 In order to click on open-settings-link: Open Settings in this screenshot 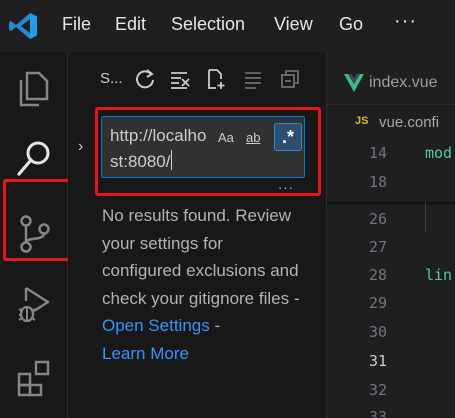, I will do `click(156, 325)`.